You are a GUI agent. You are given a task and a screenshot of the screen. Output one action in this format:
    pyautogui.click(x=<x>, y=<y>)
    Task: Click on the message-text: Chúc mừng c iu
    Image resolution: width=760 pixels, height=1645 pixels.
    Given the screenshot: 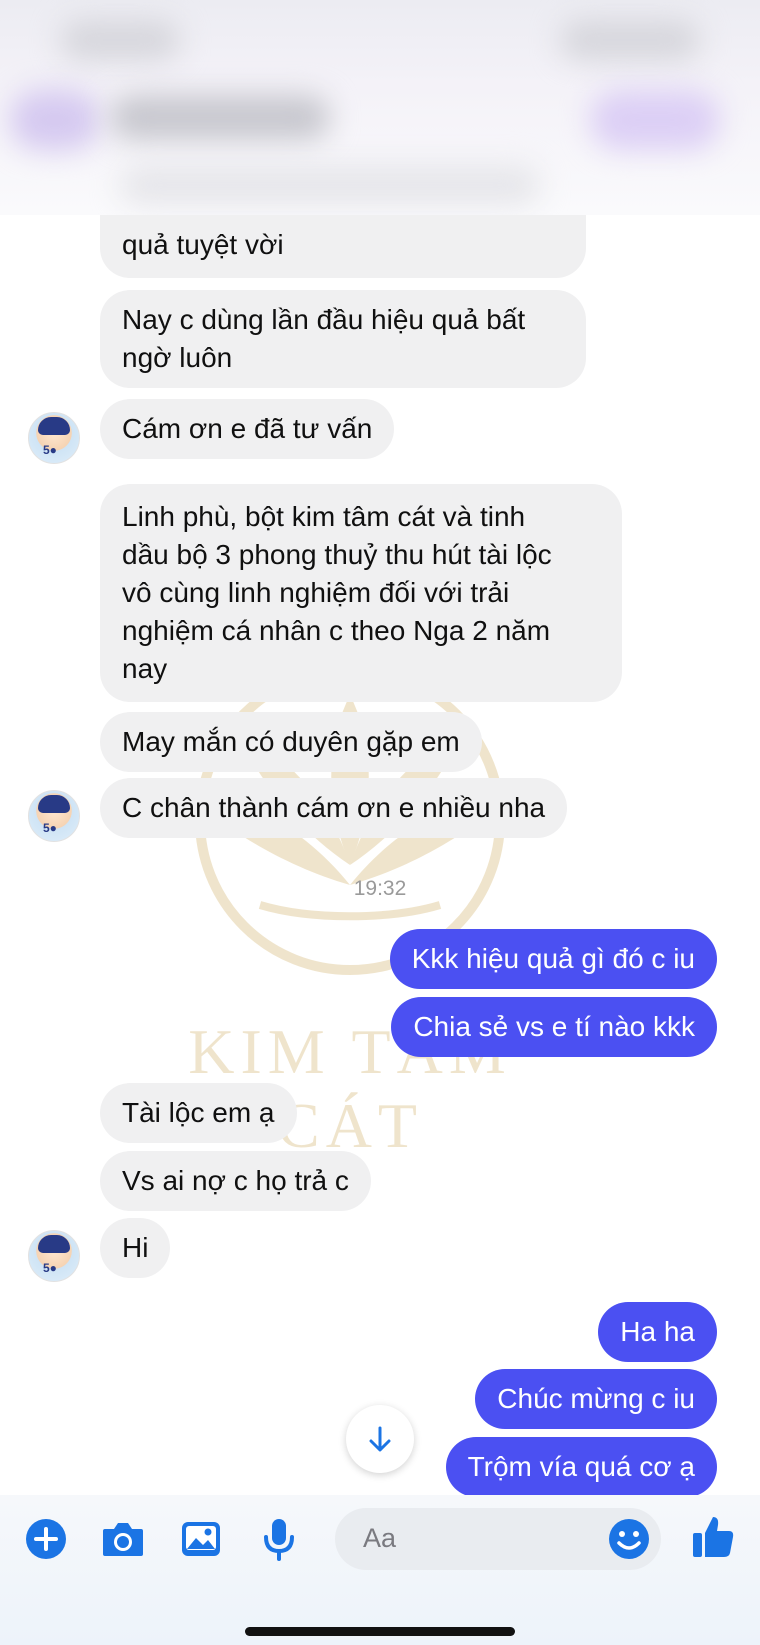 What is the action you would take?
    pyautogui.click(x=596, y=1398)
    